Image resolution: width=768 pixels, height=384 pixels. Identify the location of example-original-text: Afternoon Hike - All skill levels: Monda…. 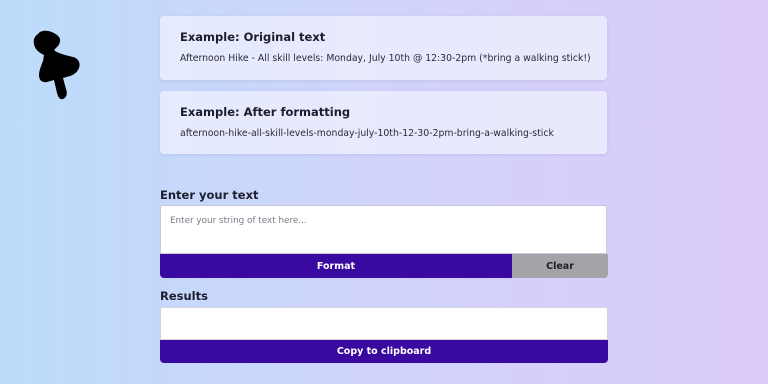
(385, 58).